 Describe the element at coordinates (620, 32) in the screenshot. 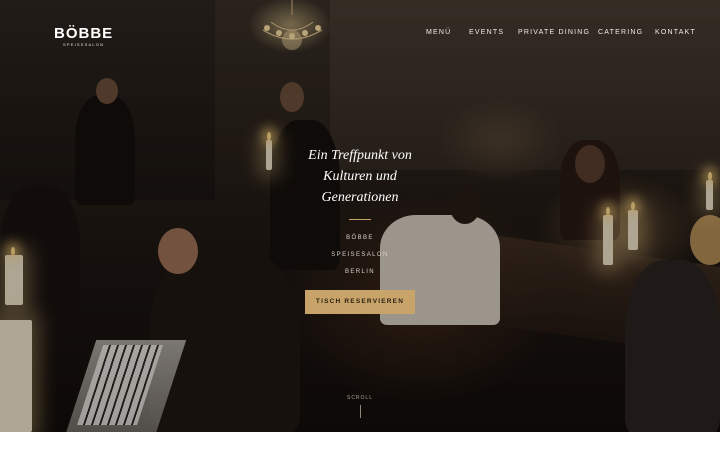

I see `nav-item-catering: CATERING` at that location.